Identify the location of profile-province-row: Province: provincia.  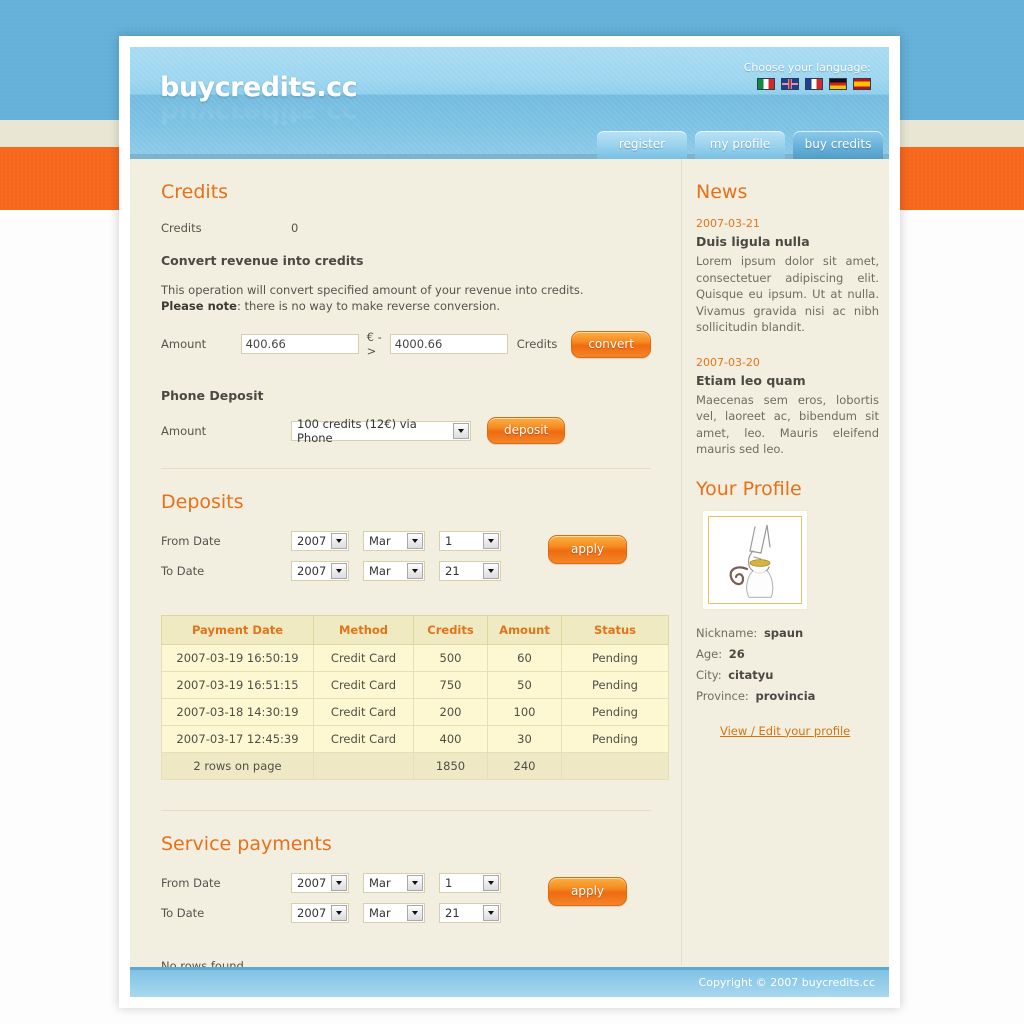
(787, 696).